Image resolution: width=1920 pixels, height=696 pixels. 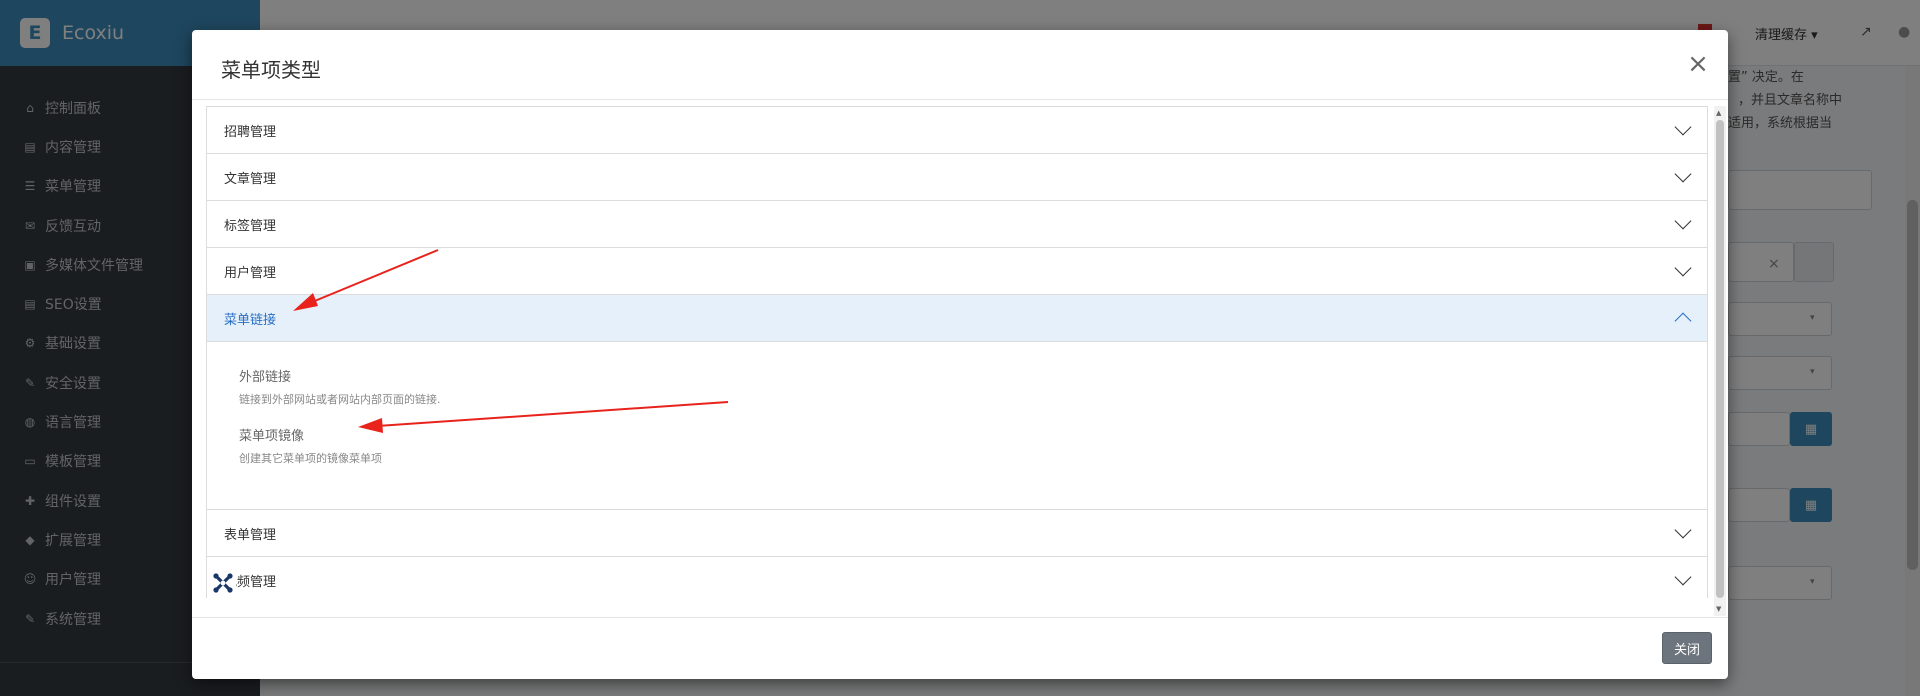 I want to click on accordion-label: 标签管理, so click(x=250, y=226).